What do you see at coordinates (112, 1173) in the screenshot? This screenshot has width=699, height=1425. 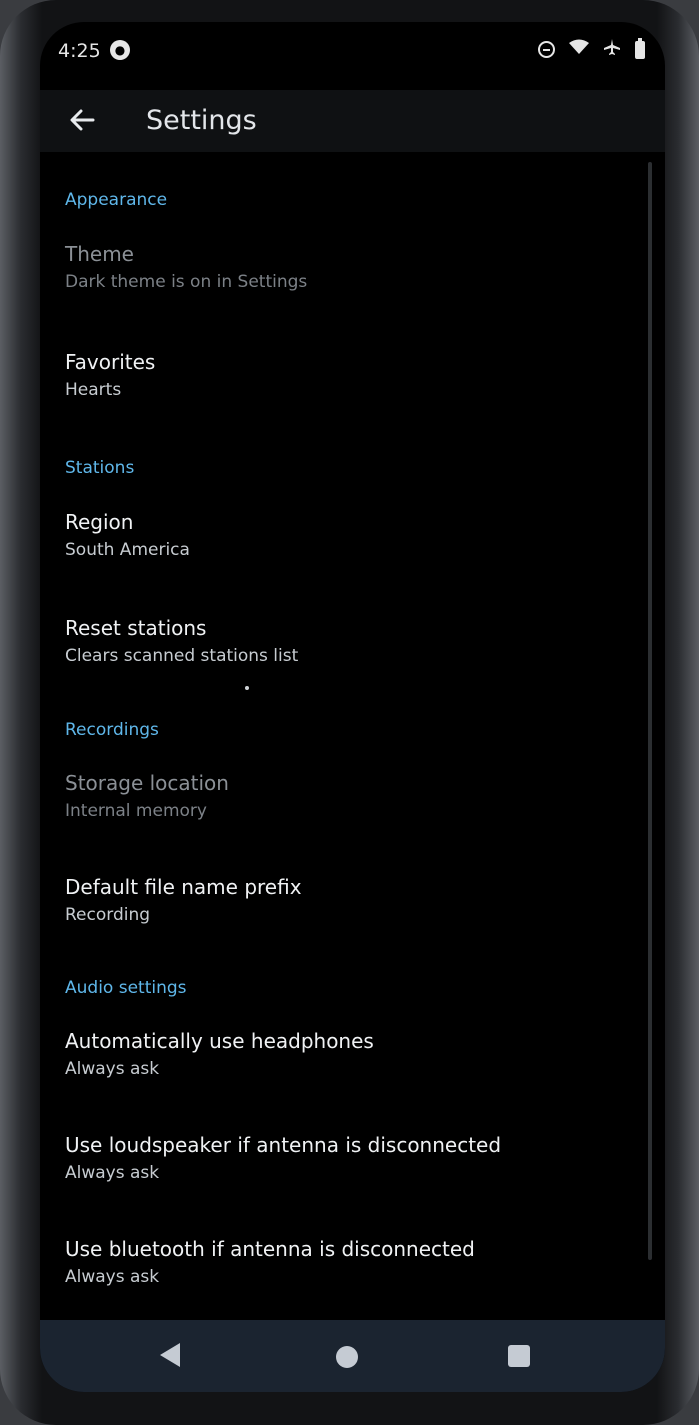 I see `setting-loudspeaker-summary: Always ask` at bounding box center [112, 1173].